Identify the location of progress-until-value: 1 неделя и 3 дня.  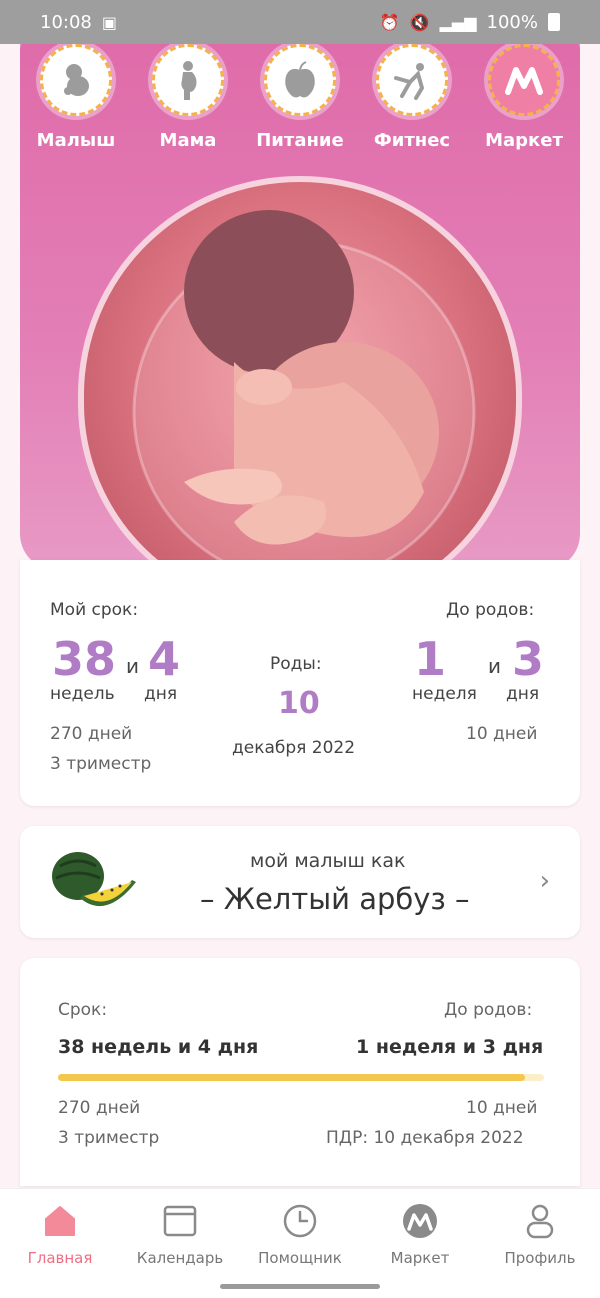
(450, 1047).